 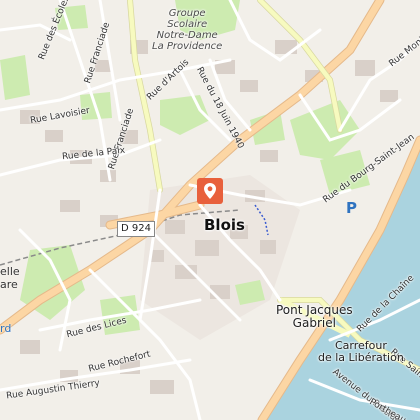 I want to click on city-label: Blois, so click(x=224, y=225).